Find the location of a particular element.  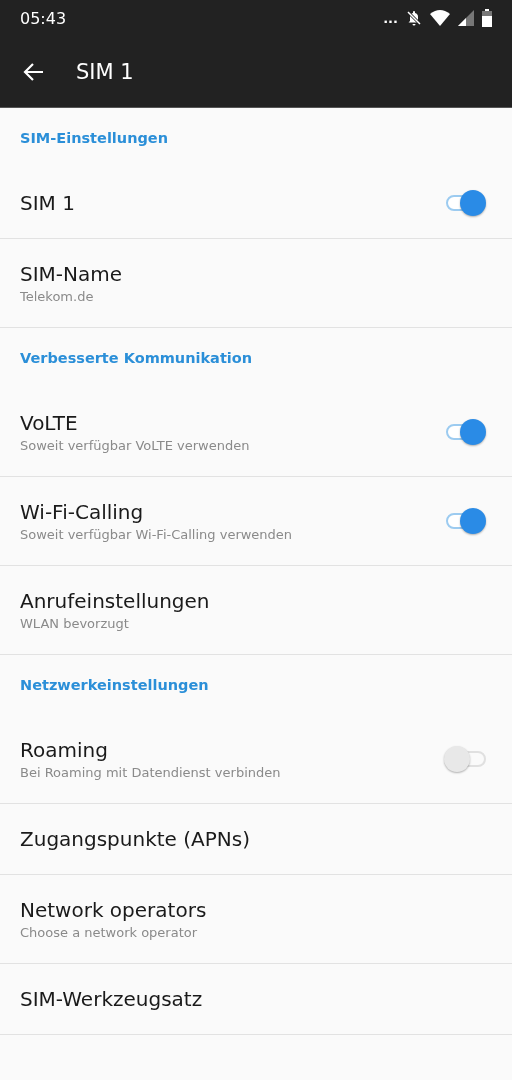

settings-row: Anrufeinstellungen WLAN bevorzugt is located at coordinates (256, 610).